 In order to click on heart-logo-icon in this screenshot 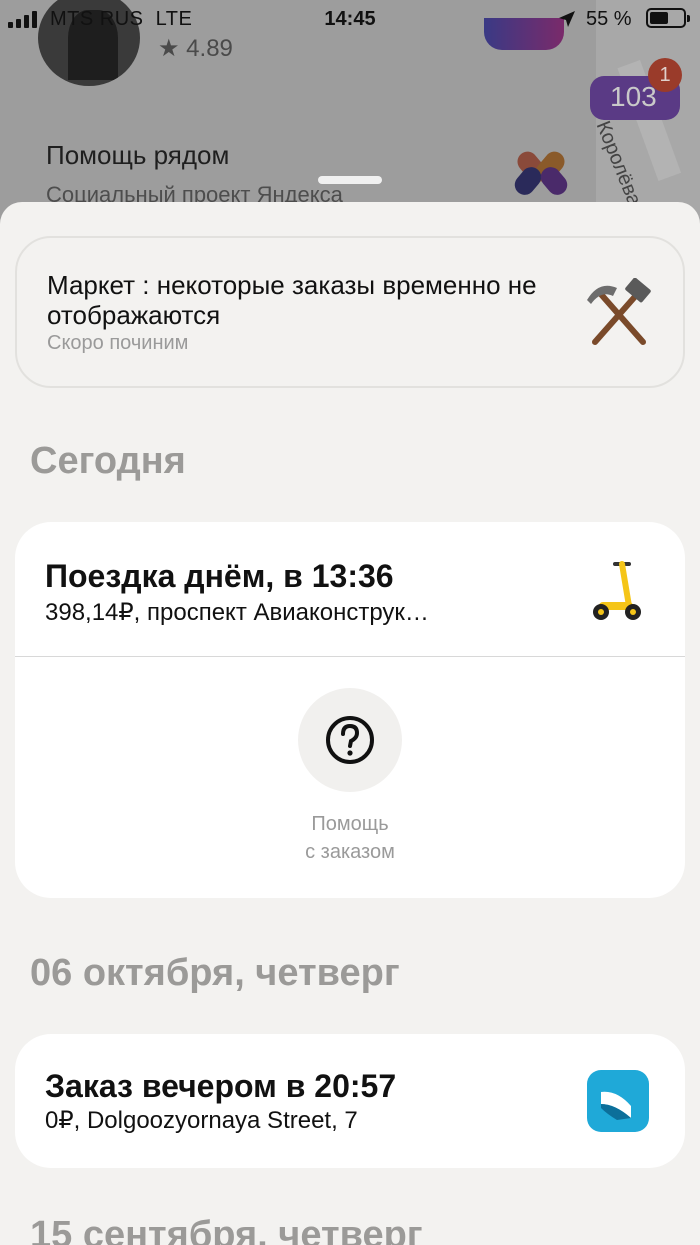, I will do `click(541, 173)`.